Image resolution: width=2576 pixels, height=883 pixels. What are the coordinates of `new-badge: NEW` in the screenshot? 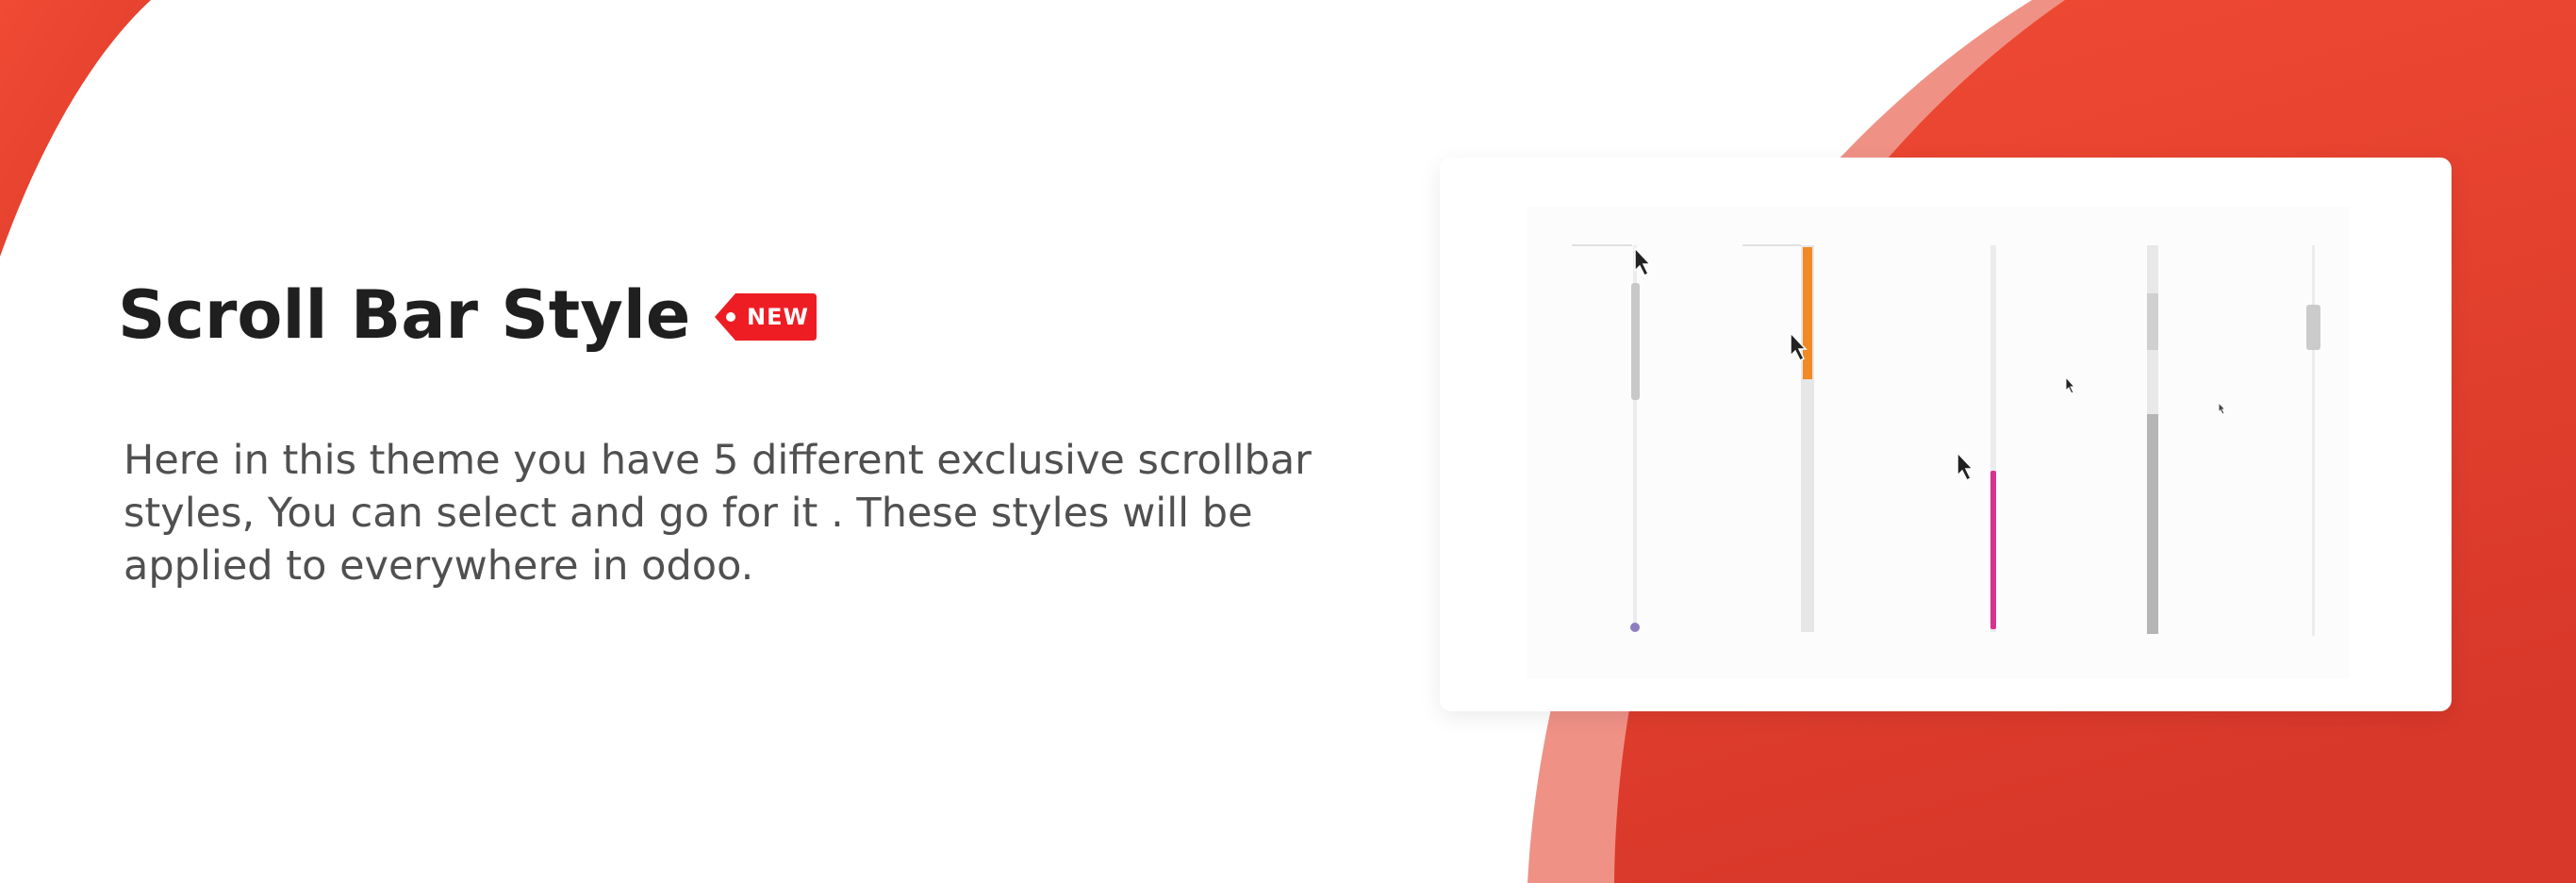 It's located at (766, 317).